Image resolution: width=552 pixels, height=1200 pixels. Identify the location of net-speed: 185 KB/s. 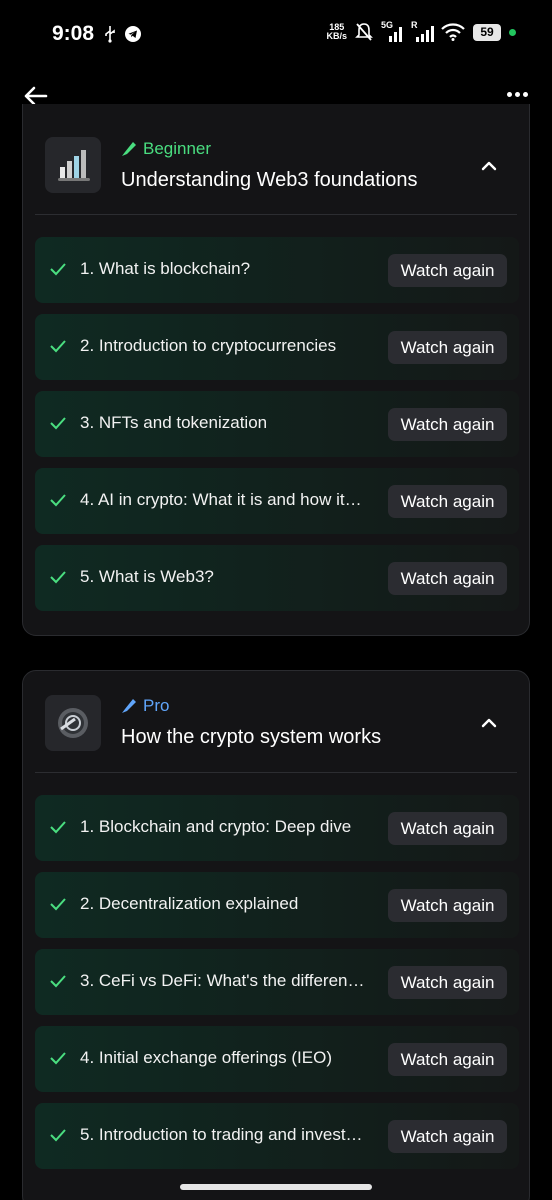
(336, 32).